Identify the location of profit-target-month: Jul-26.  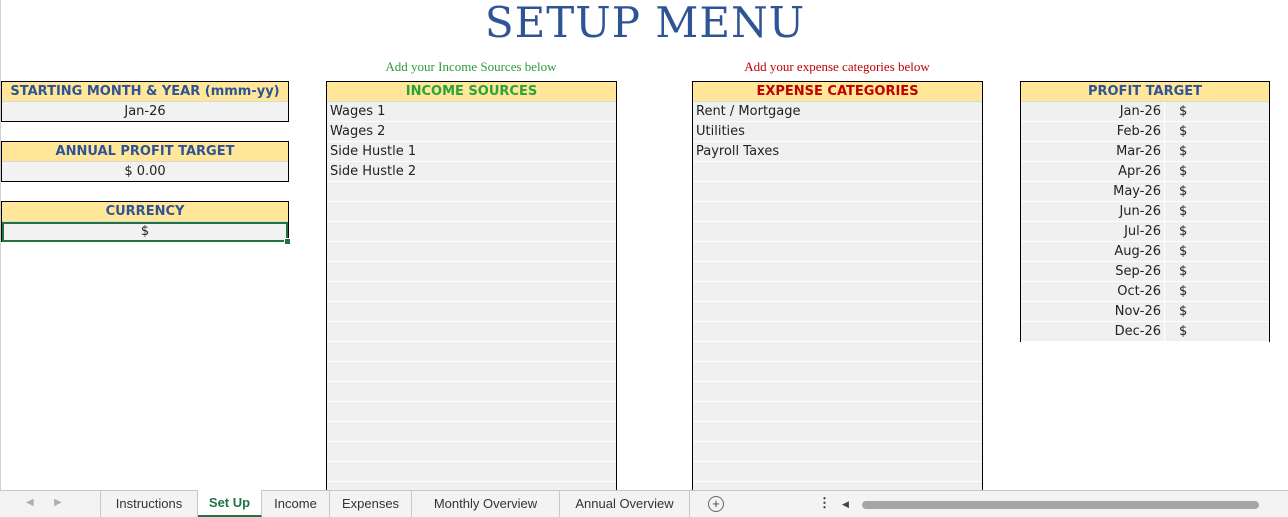
(1142, 231).